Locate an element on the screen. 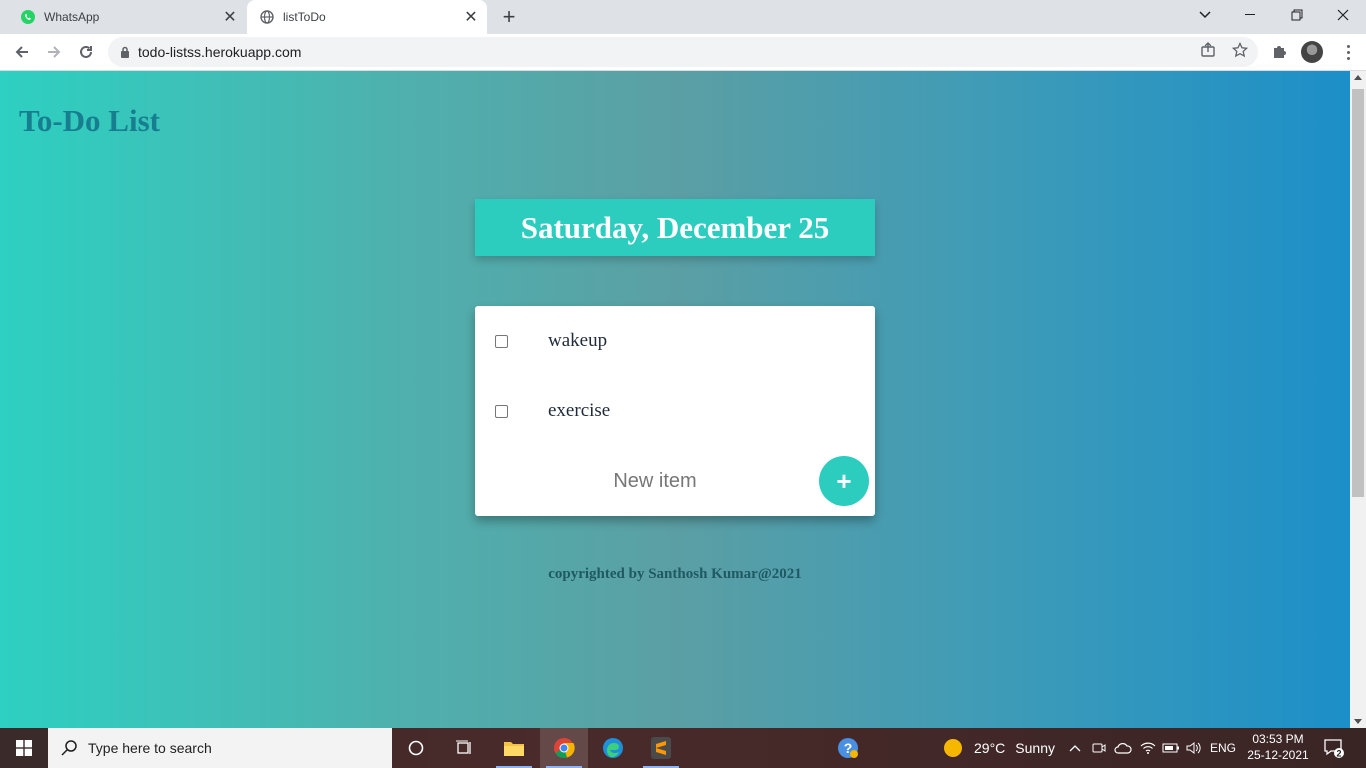  date-heading-box: Saturday, December 25 is located at coordinates (675, 227).